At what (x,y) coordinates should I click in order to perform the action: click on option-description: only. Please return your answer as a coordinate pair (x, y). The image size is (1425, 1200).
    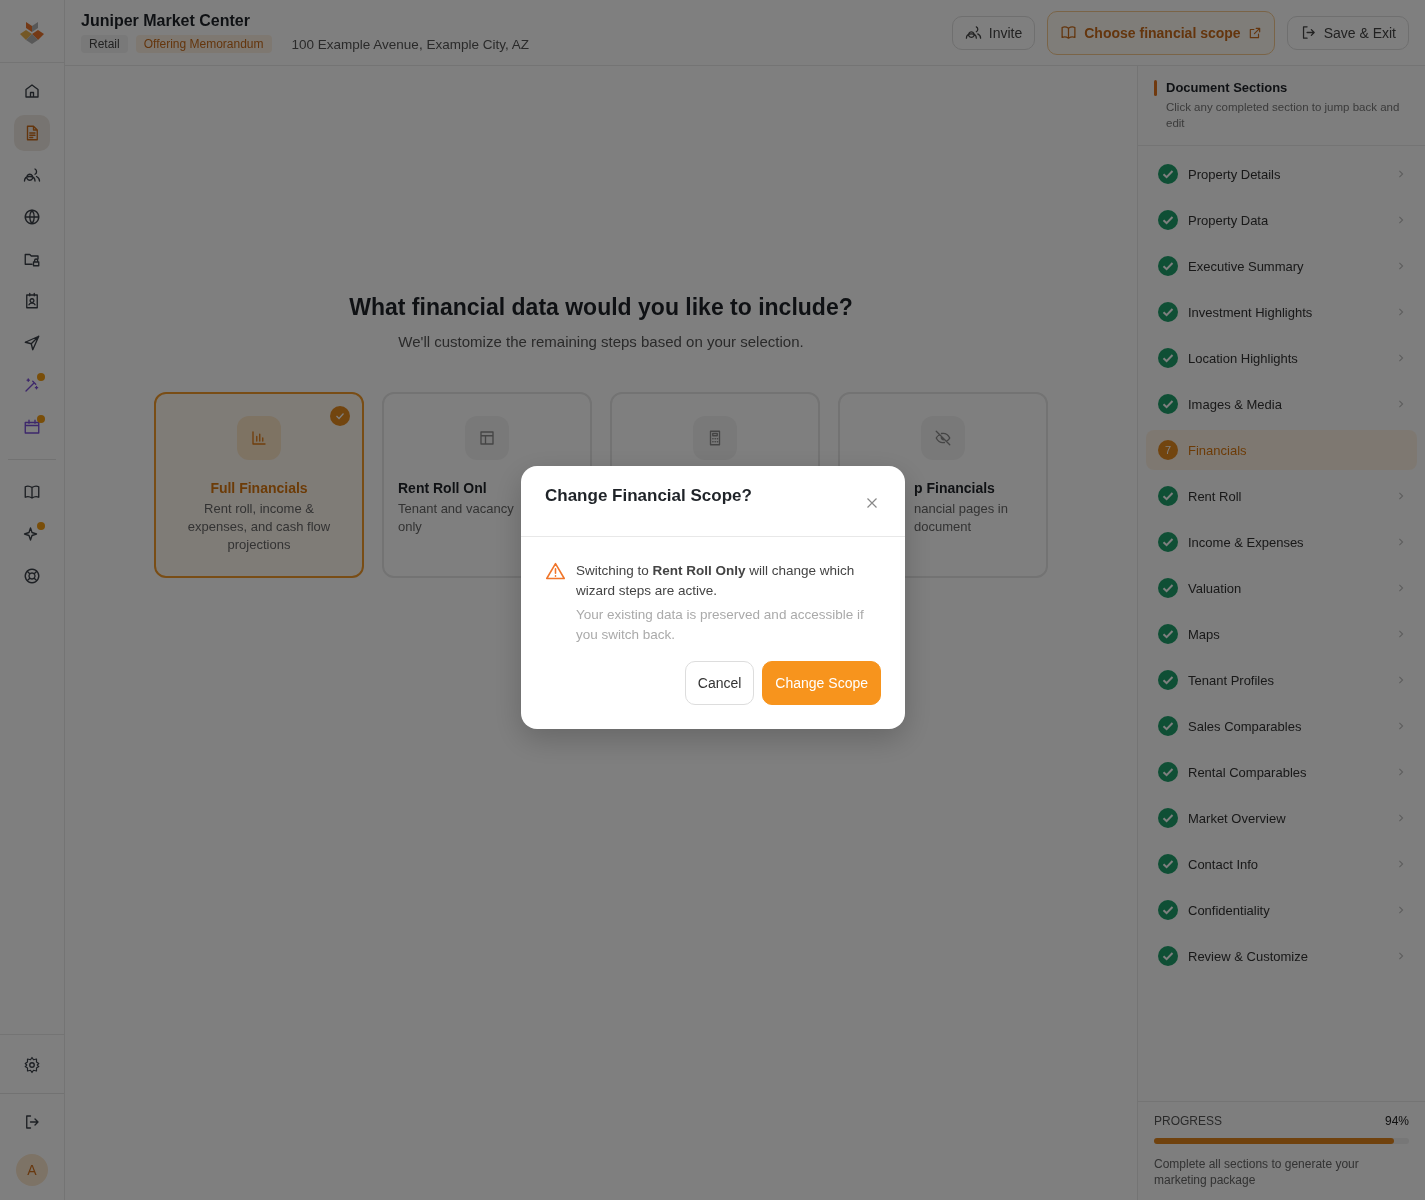
    Looking at the image, I should click on (410, 527).